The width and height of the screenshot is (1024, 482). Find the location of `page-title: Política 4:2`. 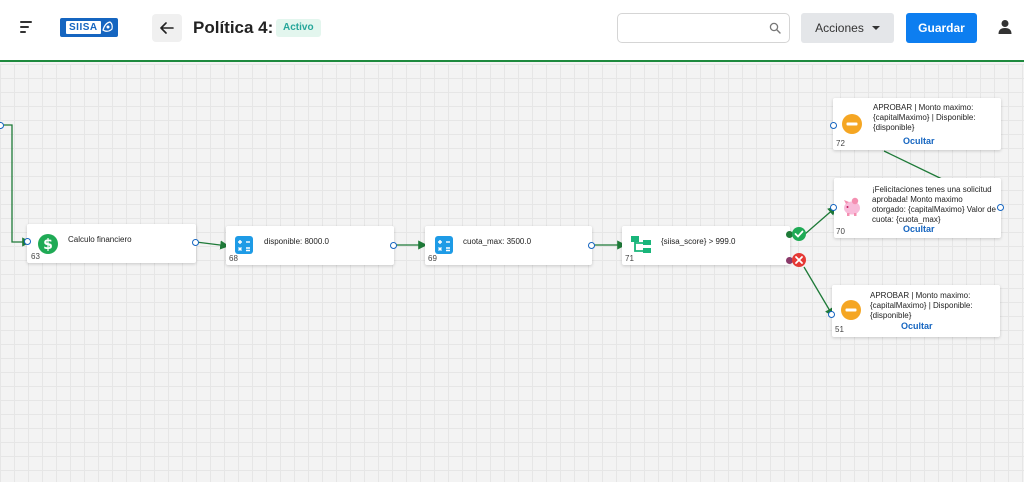

page-title: Política 4:2 is located at coordinates (240, 28).